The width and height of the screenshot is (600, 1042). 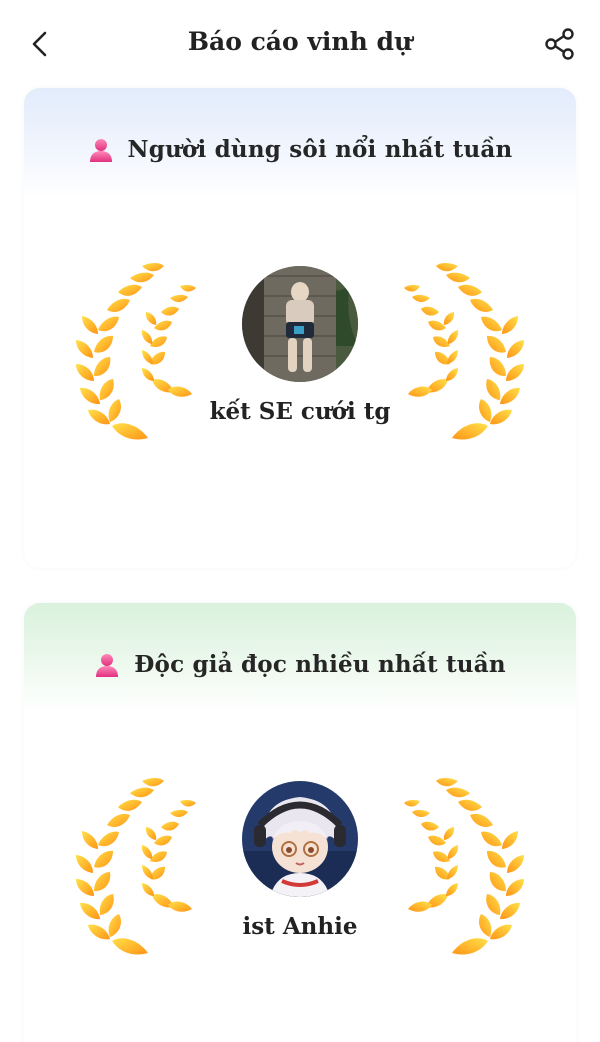 I want to click on card-heading: Độc giả đọc nhiều nhất tuần, so click(x=300, y=664).